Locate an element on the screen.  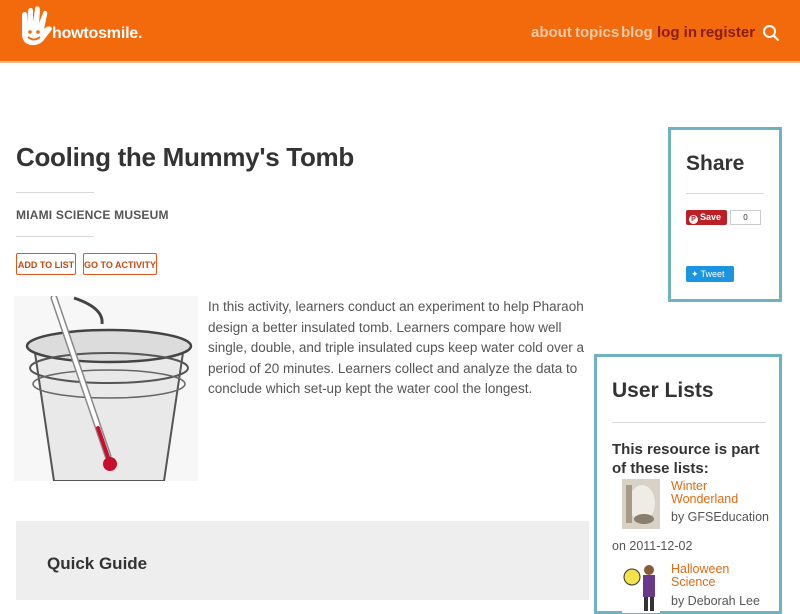
user-lists-divider is located at coordinates (689, 422).